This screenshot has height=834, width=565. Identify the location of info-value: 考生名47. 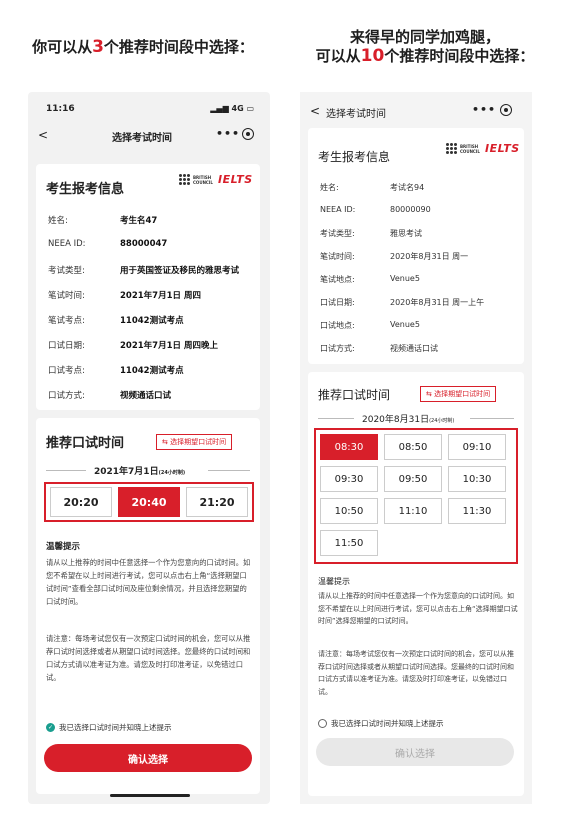
(139, 221).